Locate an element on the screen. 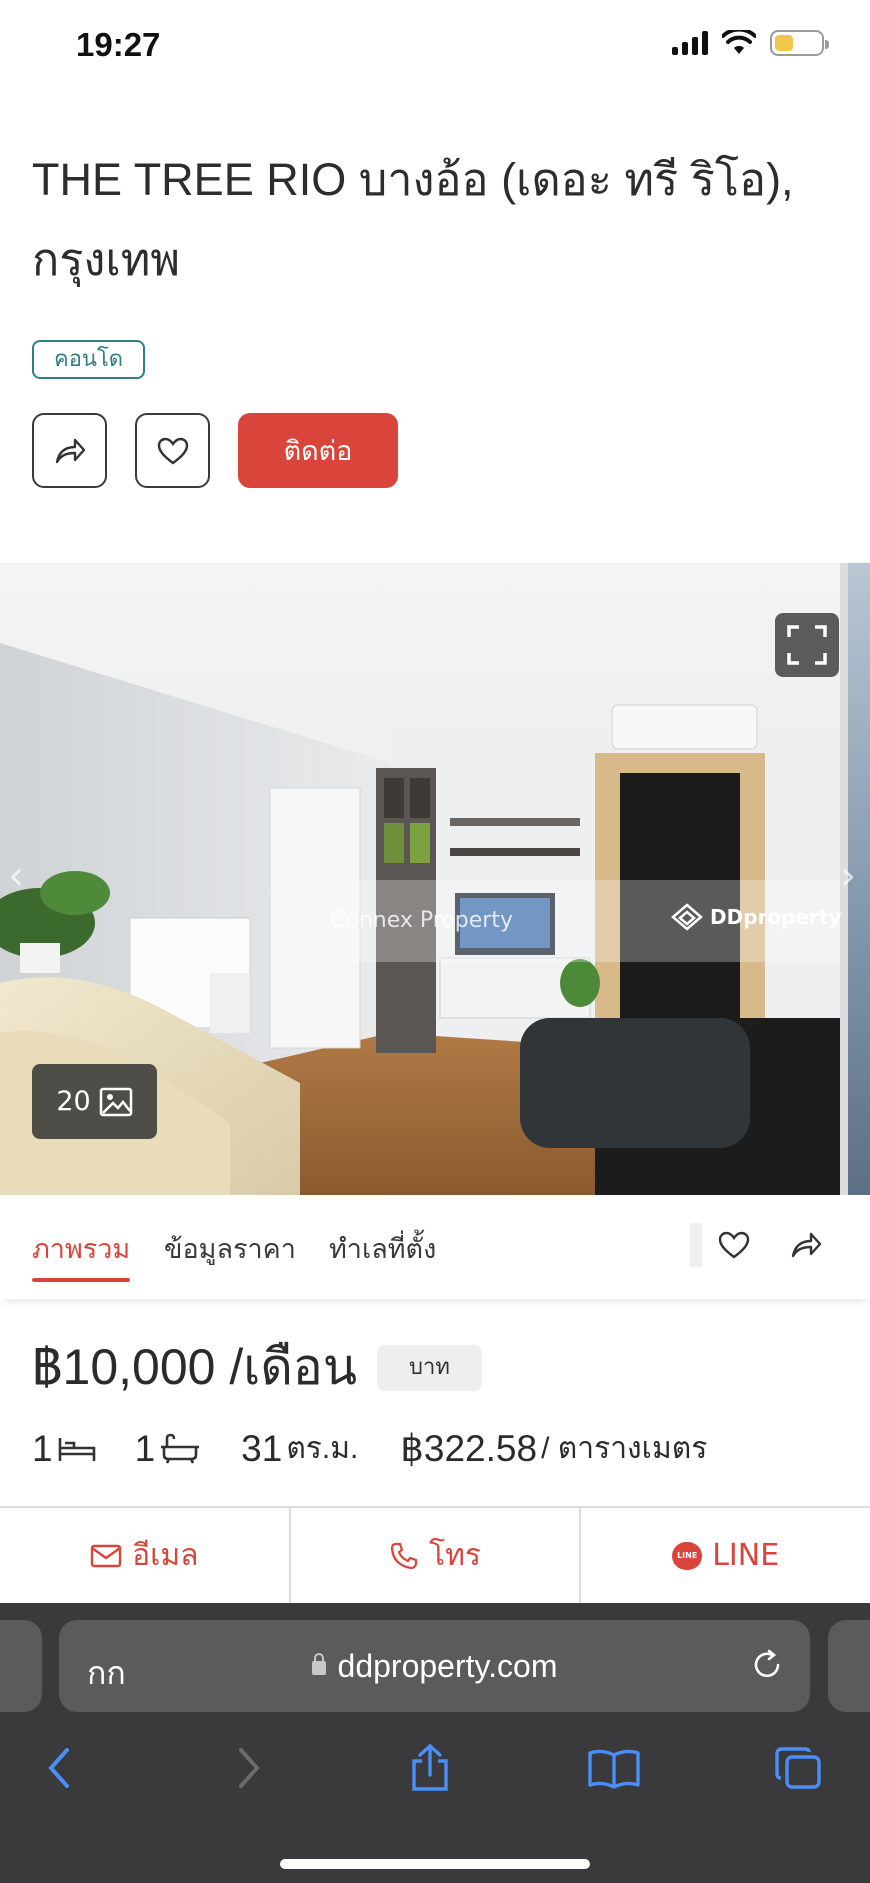  signal-icon is located at coordinates (690, 43).